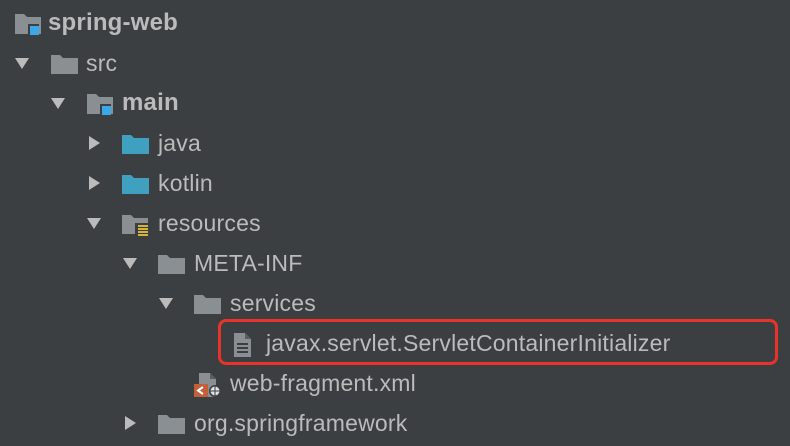  What do you see at coordinates (273, 303) in the screenshot?
I see `tree-item-label: services` at bounding box center [273, 303].